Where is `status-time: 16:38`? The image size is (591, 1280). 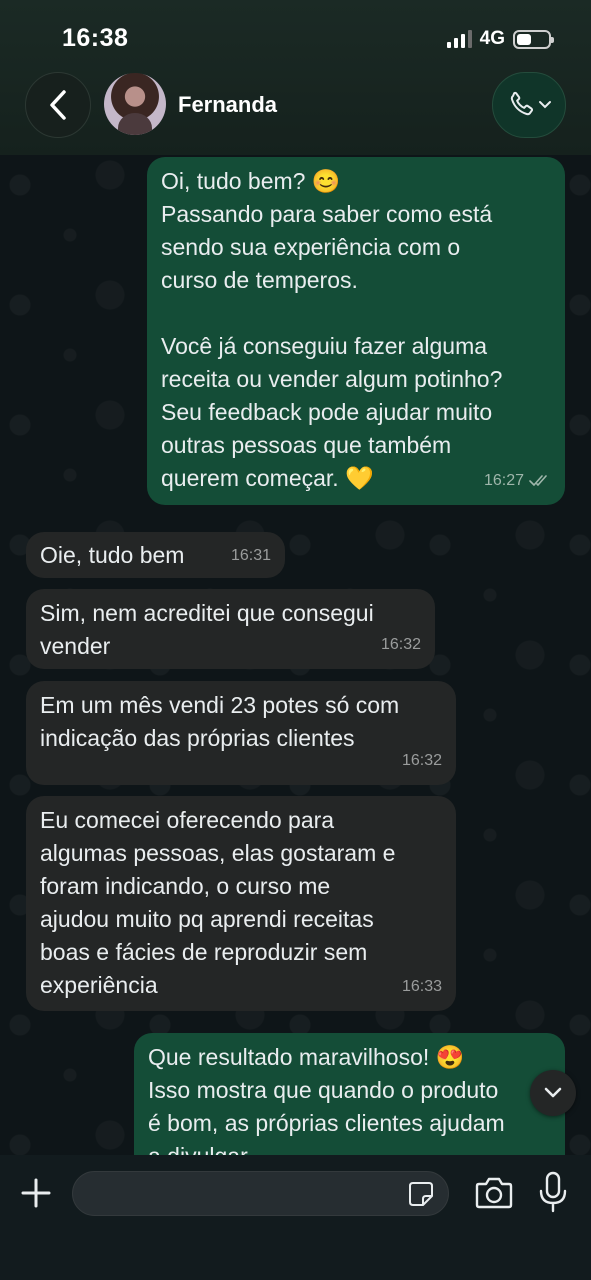
status-time: 16:38 is located at coordinates (95, 38).